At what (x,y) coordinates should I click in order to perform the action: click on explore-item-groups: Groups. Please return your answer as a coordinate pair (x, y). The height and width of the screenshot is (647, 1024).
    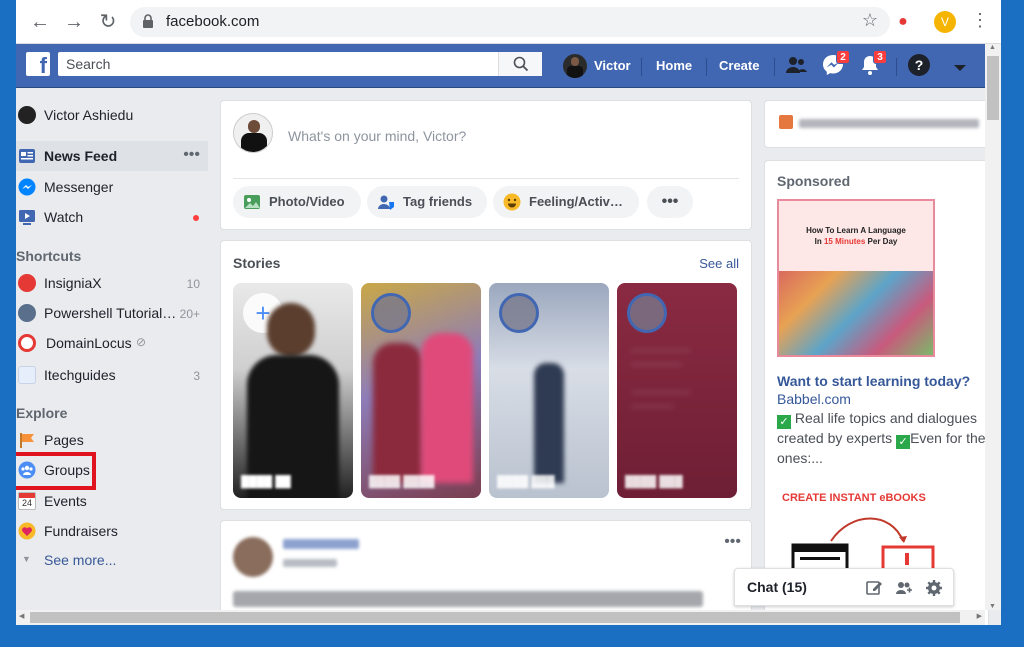
    Looking at the image, I should click on (54, 470).